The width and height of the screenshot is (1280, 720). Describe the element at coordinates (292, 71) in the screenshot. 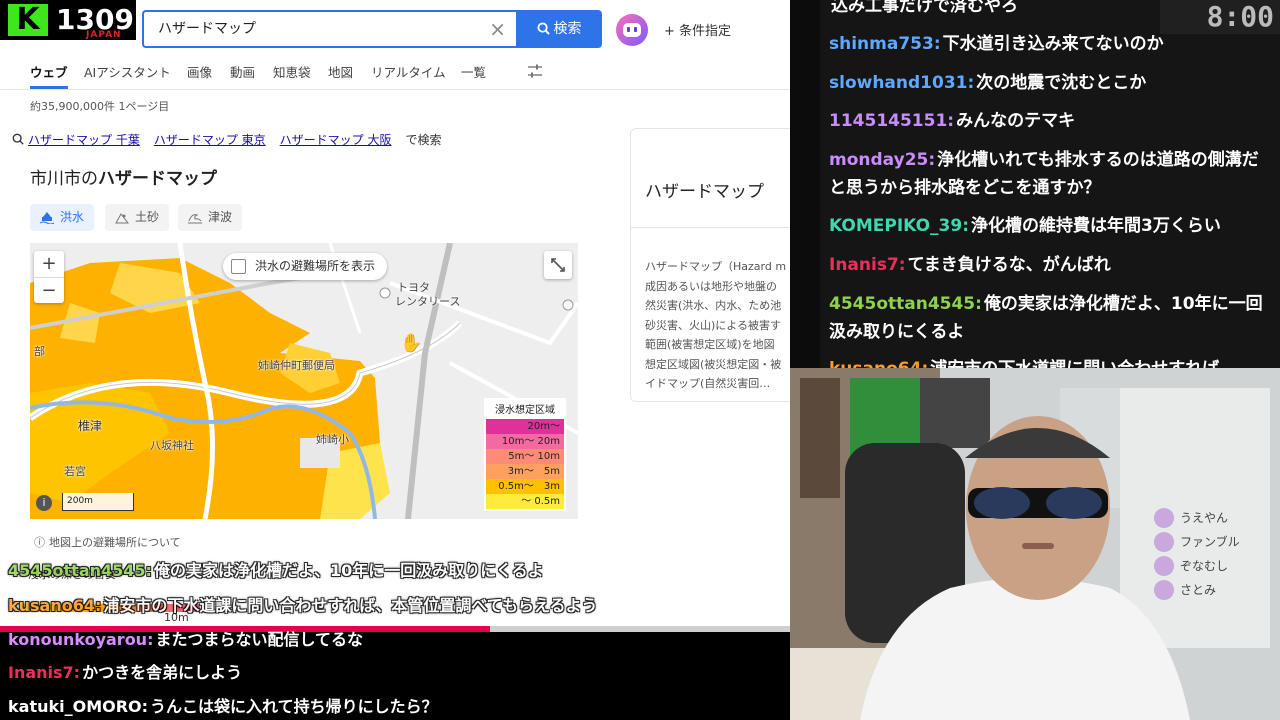

I see `tab-4: 知恵袋` at that location.